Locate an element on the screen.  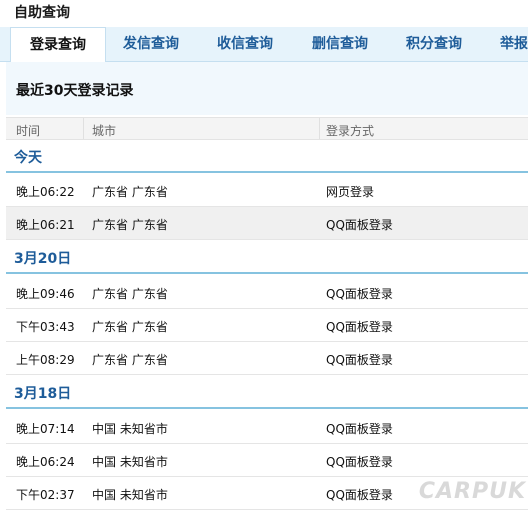
row-method: 网页登录 is located at coordinates (350, 192).